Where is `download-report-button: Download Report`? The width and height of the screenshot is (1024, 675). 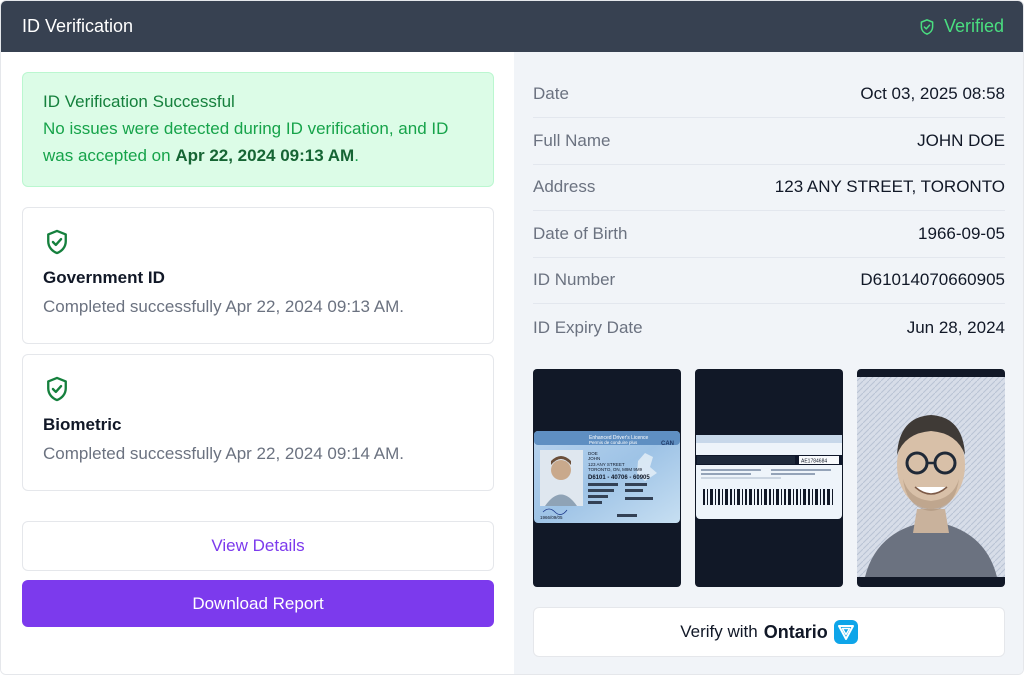
download-report-button: Download Report is located at coordinates (258, 603).